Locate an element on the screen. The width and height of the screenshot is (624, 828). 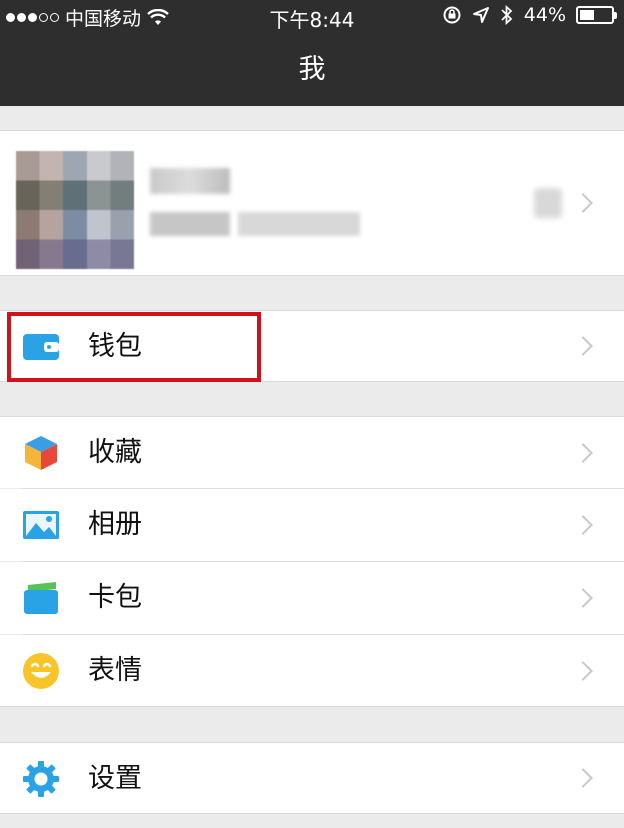
menu-item-label: 收藏 is located at coordinates (115, 452).